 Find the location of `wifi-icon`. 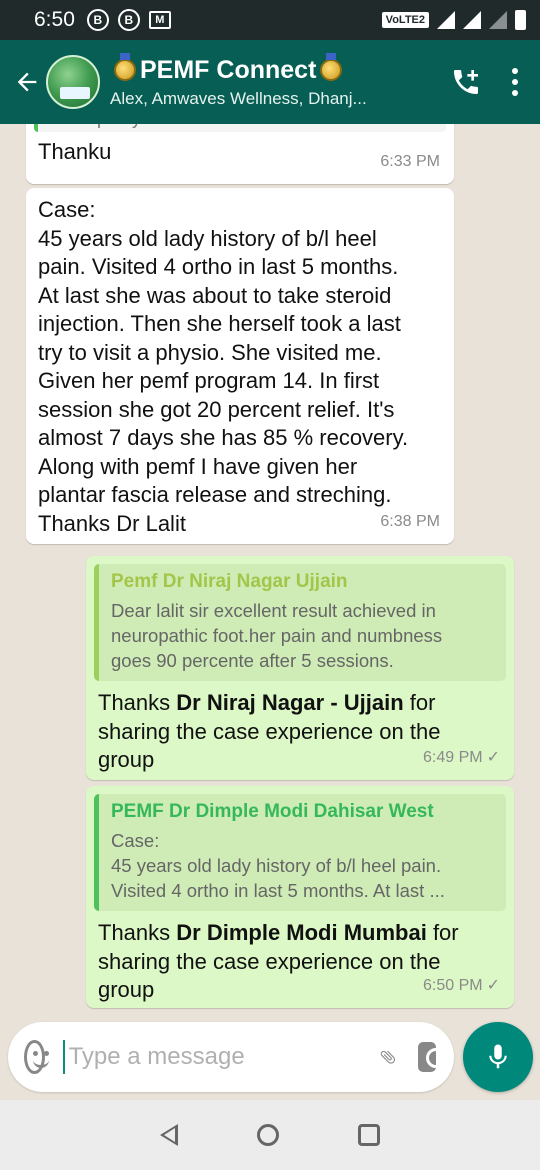

wifi-icon is located at coordinates (446, 20).